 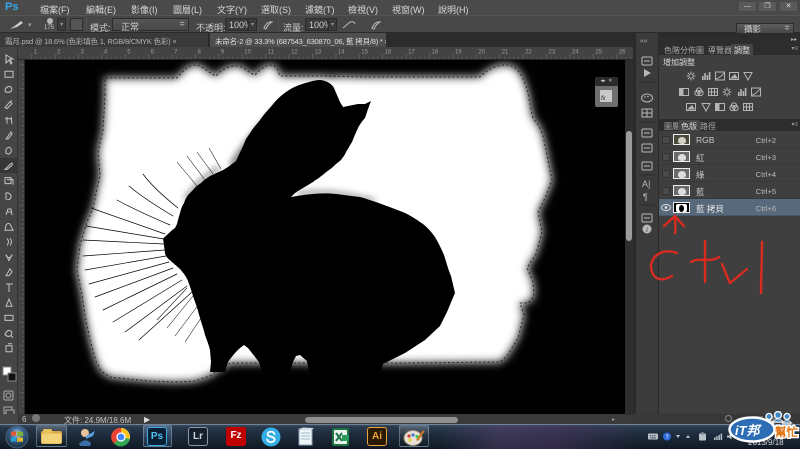 I want to click on svg-text: 9, so click(x=223, y=53).